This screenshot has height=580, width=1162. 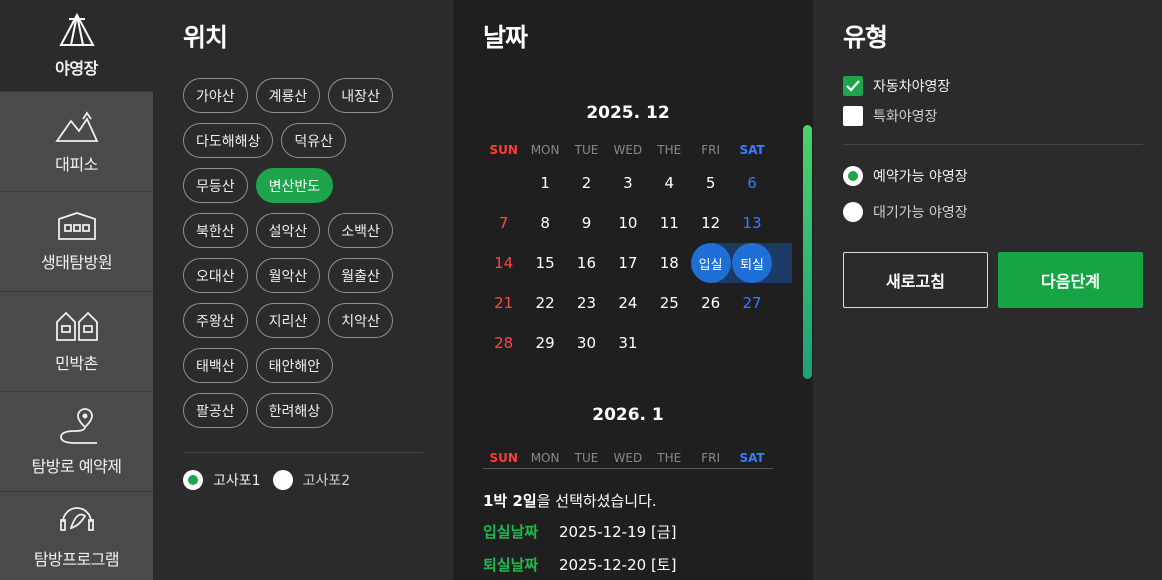 I want to click on park-chip: 설악산, so click(x=288, y=230).